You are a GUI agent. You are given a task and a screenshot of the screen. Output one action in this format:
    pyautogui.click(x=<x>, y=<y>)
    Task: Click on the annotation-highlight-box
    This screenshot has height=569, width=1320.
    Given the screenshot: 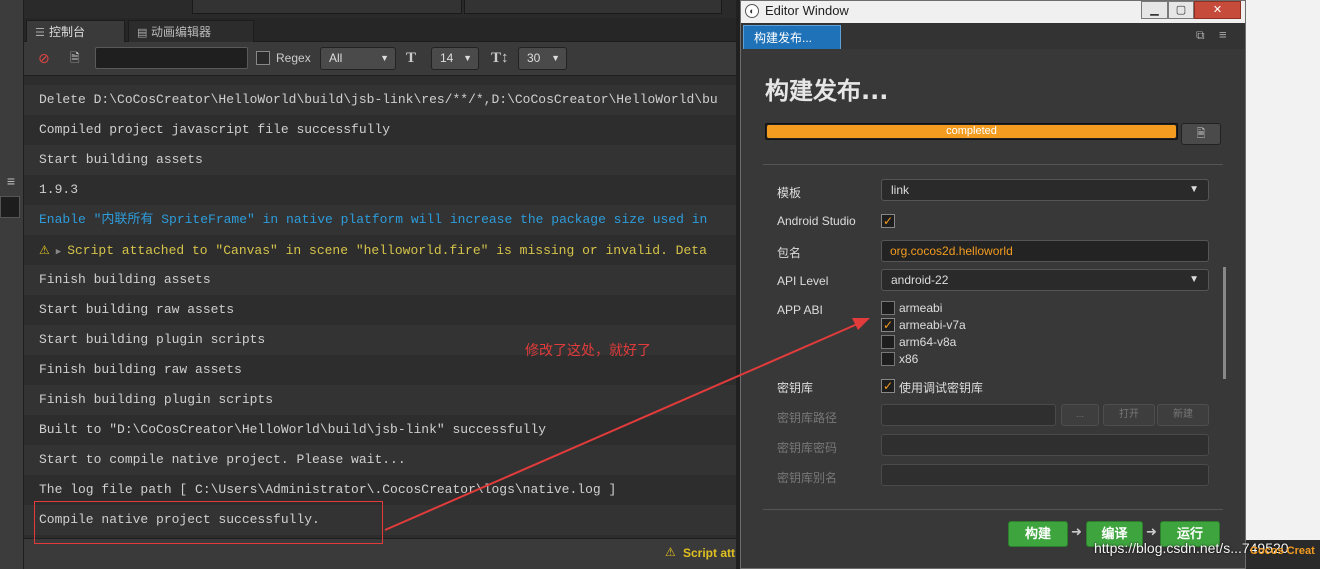 What is the action you would take?
    pyautogui.click(x=208, y=522)
    